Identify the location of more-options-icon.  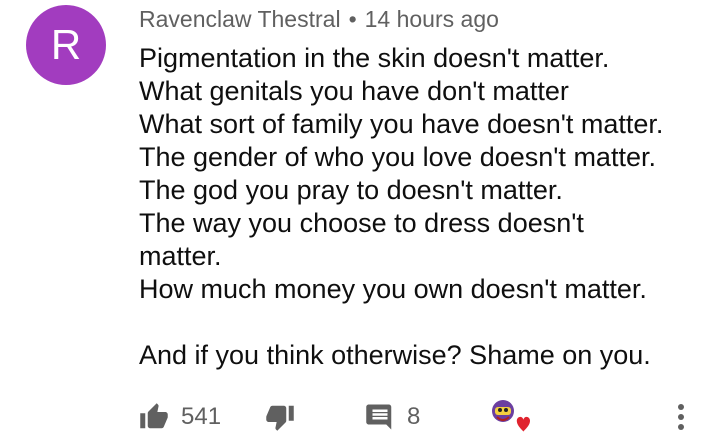
(681, 417).